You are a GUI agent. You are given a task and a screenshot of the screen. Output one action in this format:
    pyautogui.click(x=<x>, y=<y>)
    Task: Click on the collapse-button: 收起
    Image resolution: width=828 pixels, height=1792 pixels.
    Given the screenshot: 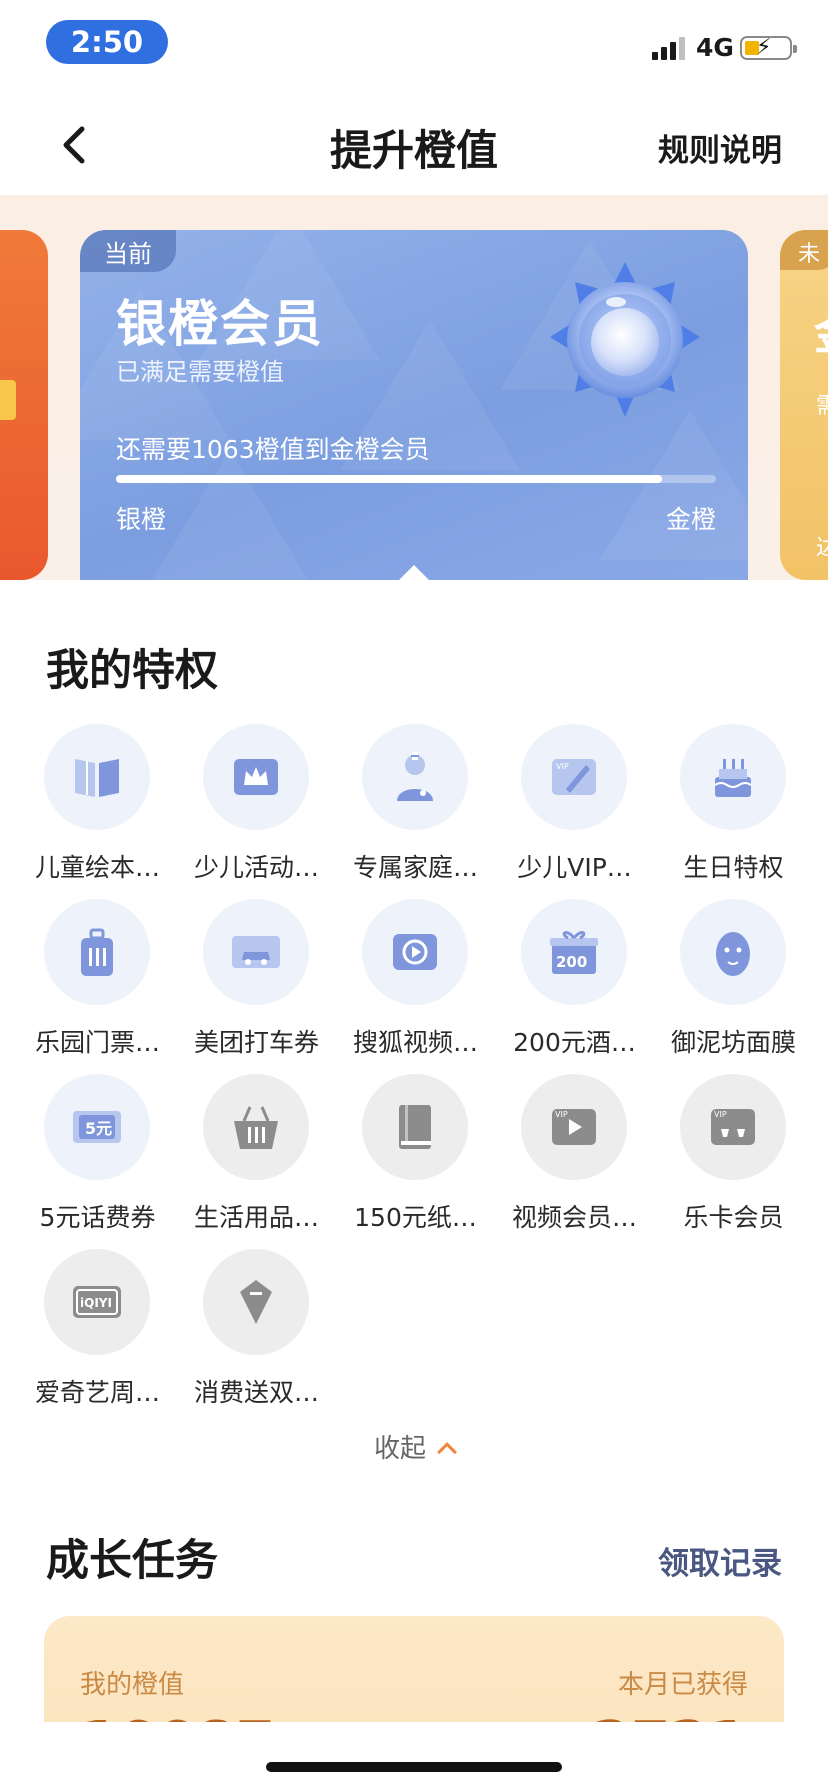 What is the action you would take?
    pyautogui.click(x=414, y=1446)
    